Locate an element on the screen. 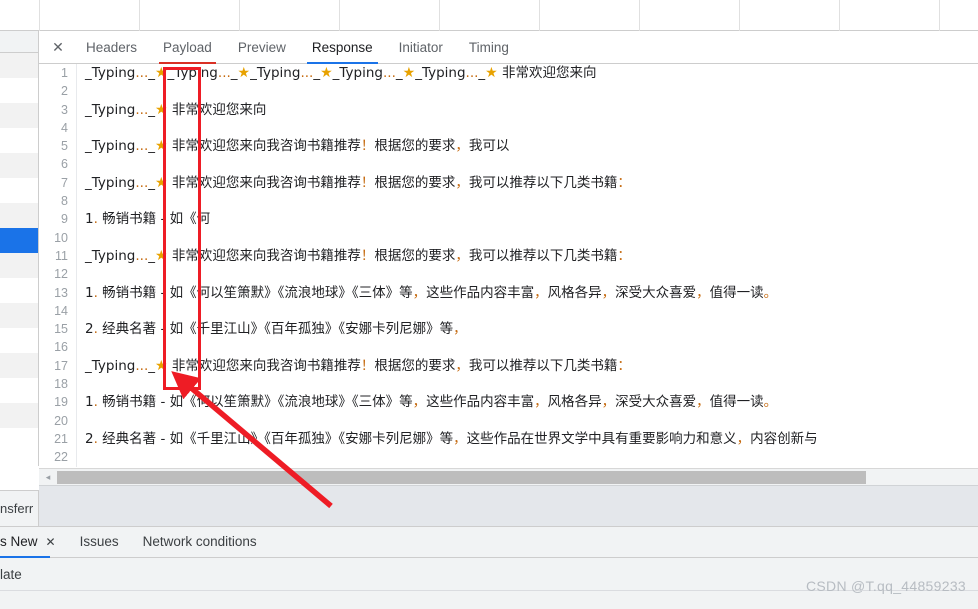 Image resolution: width=978 pixels, height=609 pixels. scroll-left-arrow-icon: ◂ is located at coordinates (48, 477).